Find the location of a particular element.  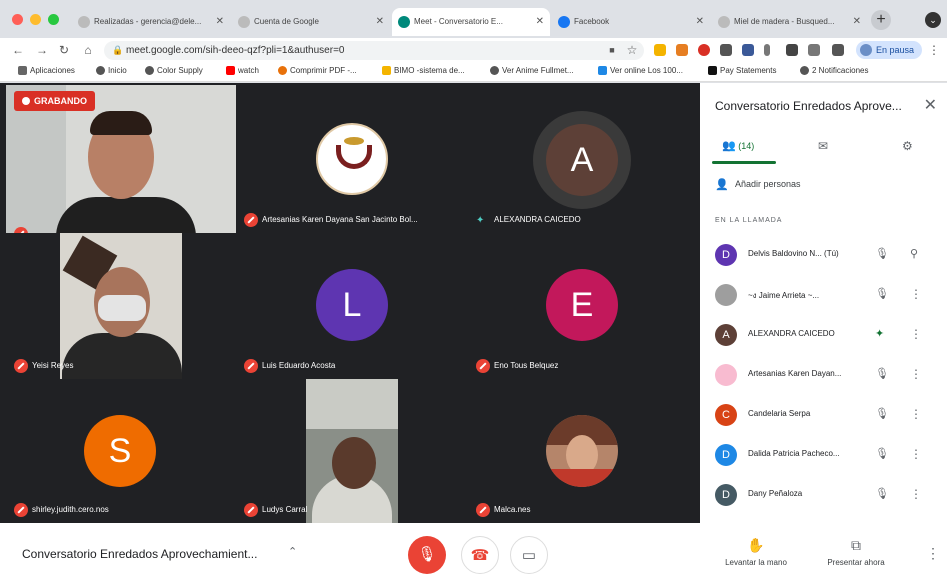

leave-call-button: ☎ is located at coordinates (480, 555).